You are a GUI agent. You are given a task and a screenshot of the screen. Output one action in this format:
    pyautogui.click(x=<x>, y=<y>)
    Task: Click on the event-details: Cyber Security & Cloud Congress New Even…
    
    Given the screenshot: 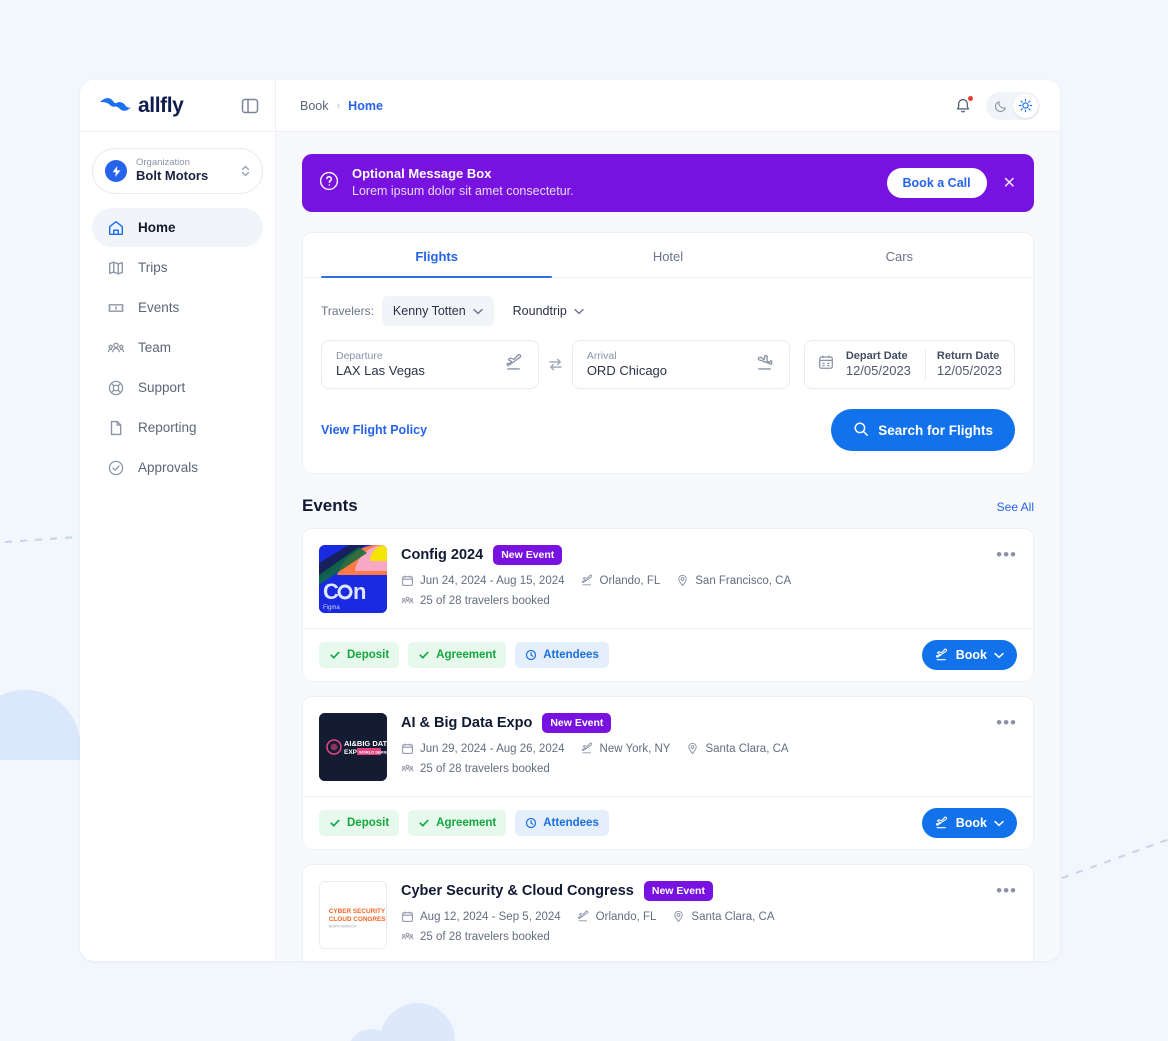 What is the action you would take?
    pyautogui.click(x=691, y=915)
    